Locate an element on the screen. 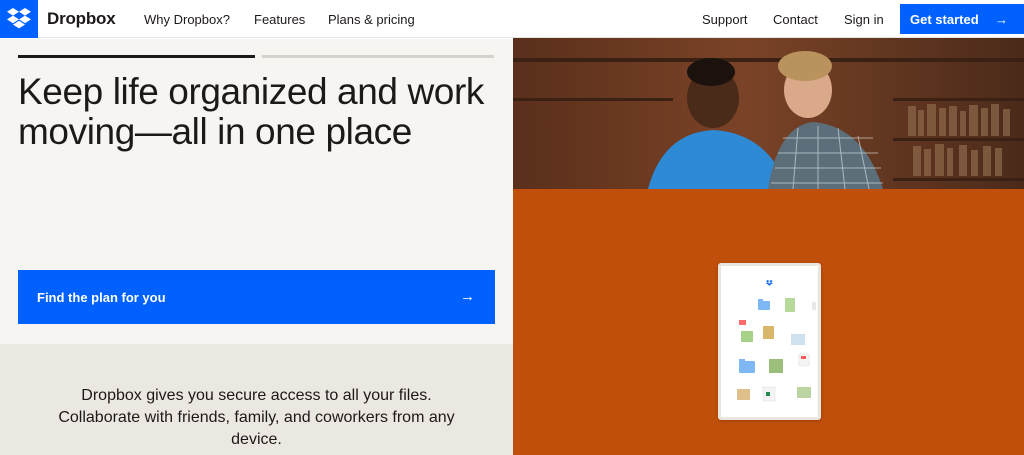 The image size is (1024, 455). tablet-preview is located at coordinates (769, 341).